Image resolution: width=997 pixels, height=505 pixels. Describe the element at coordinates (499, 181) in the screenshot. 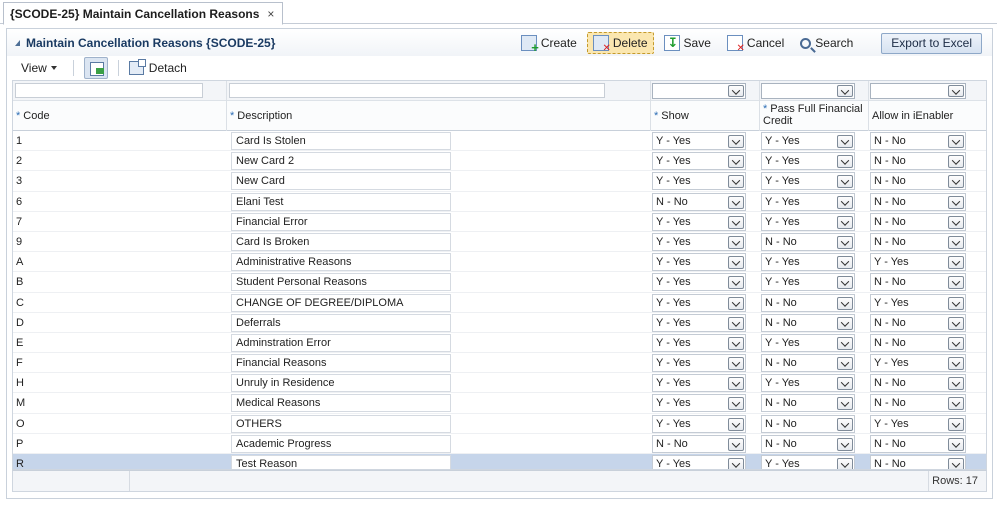

I see `table-row: 3 New Card Y - Yes Y - Yes N - No` at that location.